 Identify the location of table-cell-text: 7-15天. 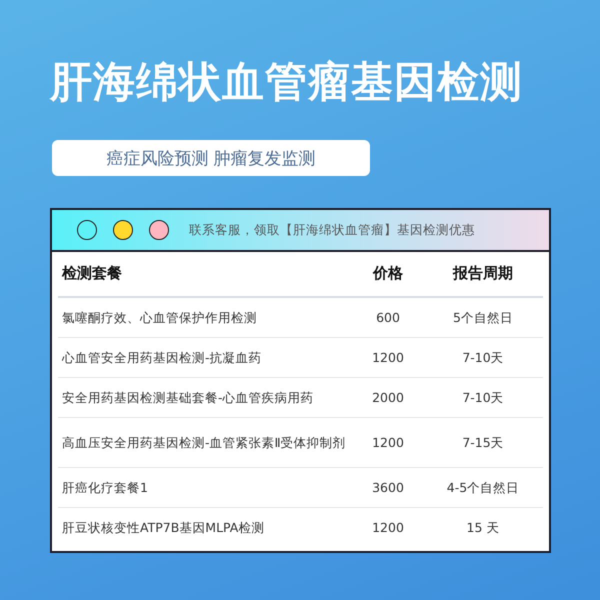
(483, 443).